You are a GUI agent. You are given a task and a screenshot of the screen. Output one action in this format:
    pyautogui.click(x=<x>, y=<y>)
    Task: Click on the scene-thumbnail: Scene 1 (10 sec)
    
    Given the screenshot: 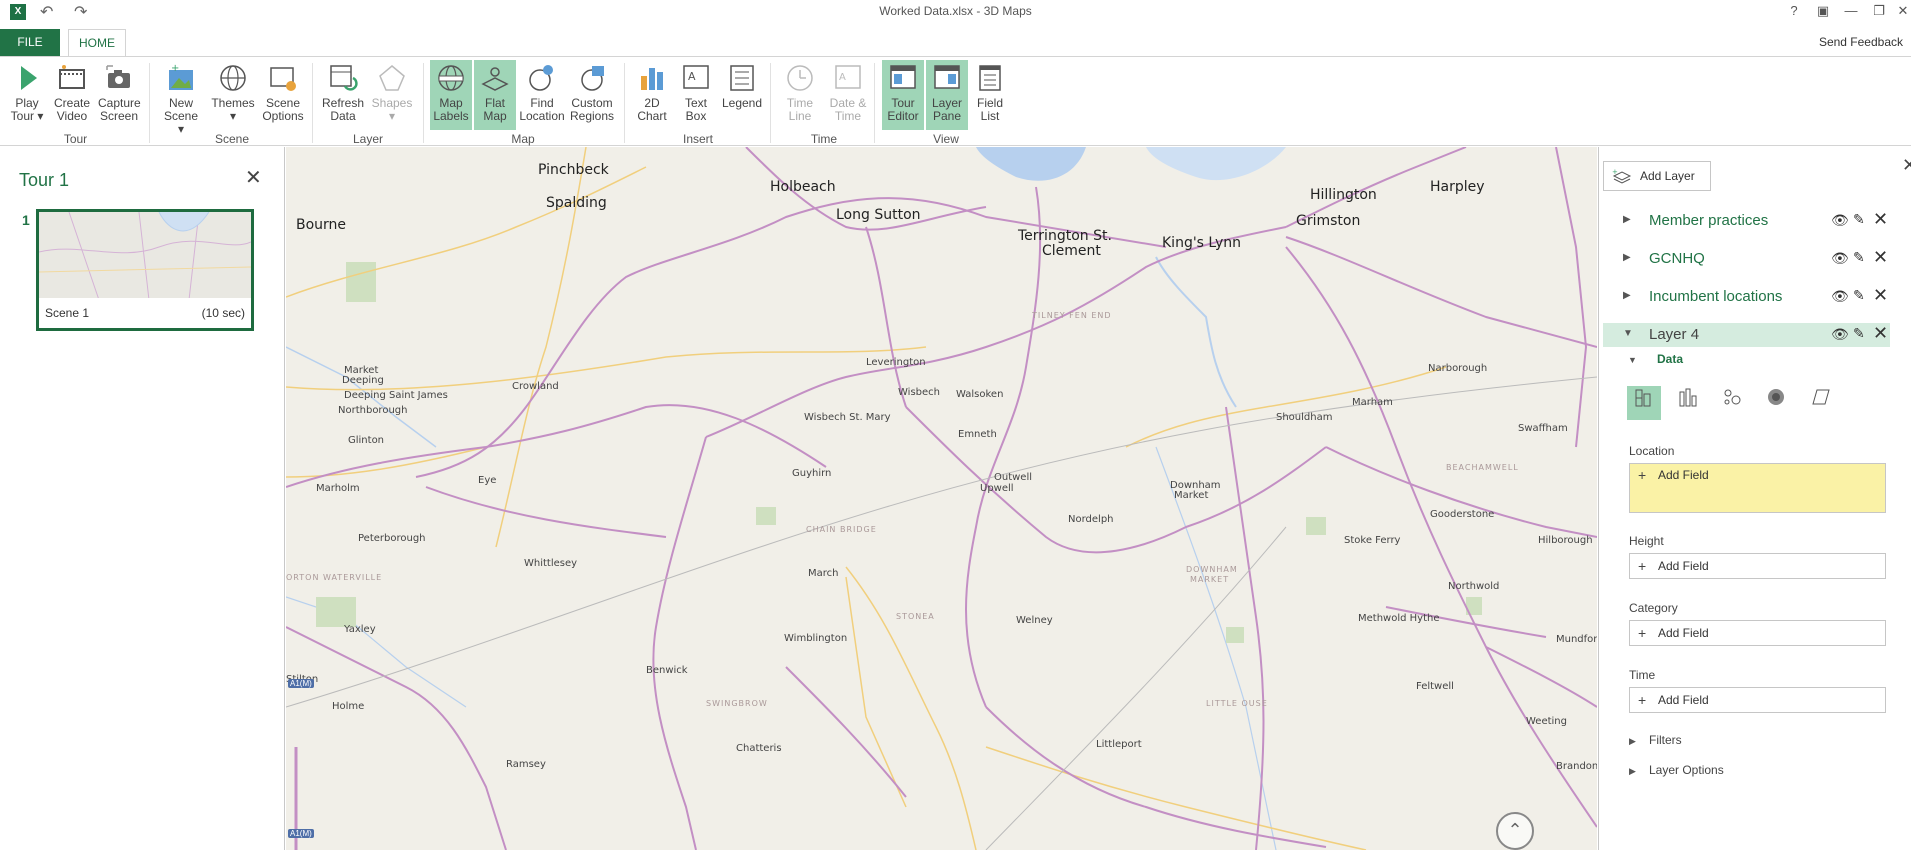 What is the action you would take?
    pyautogui.click(x=145, y=270)
    